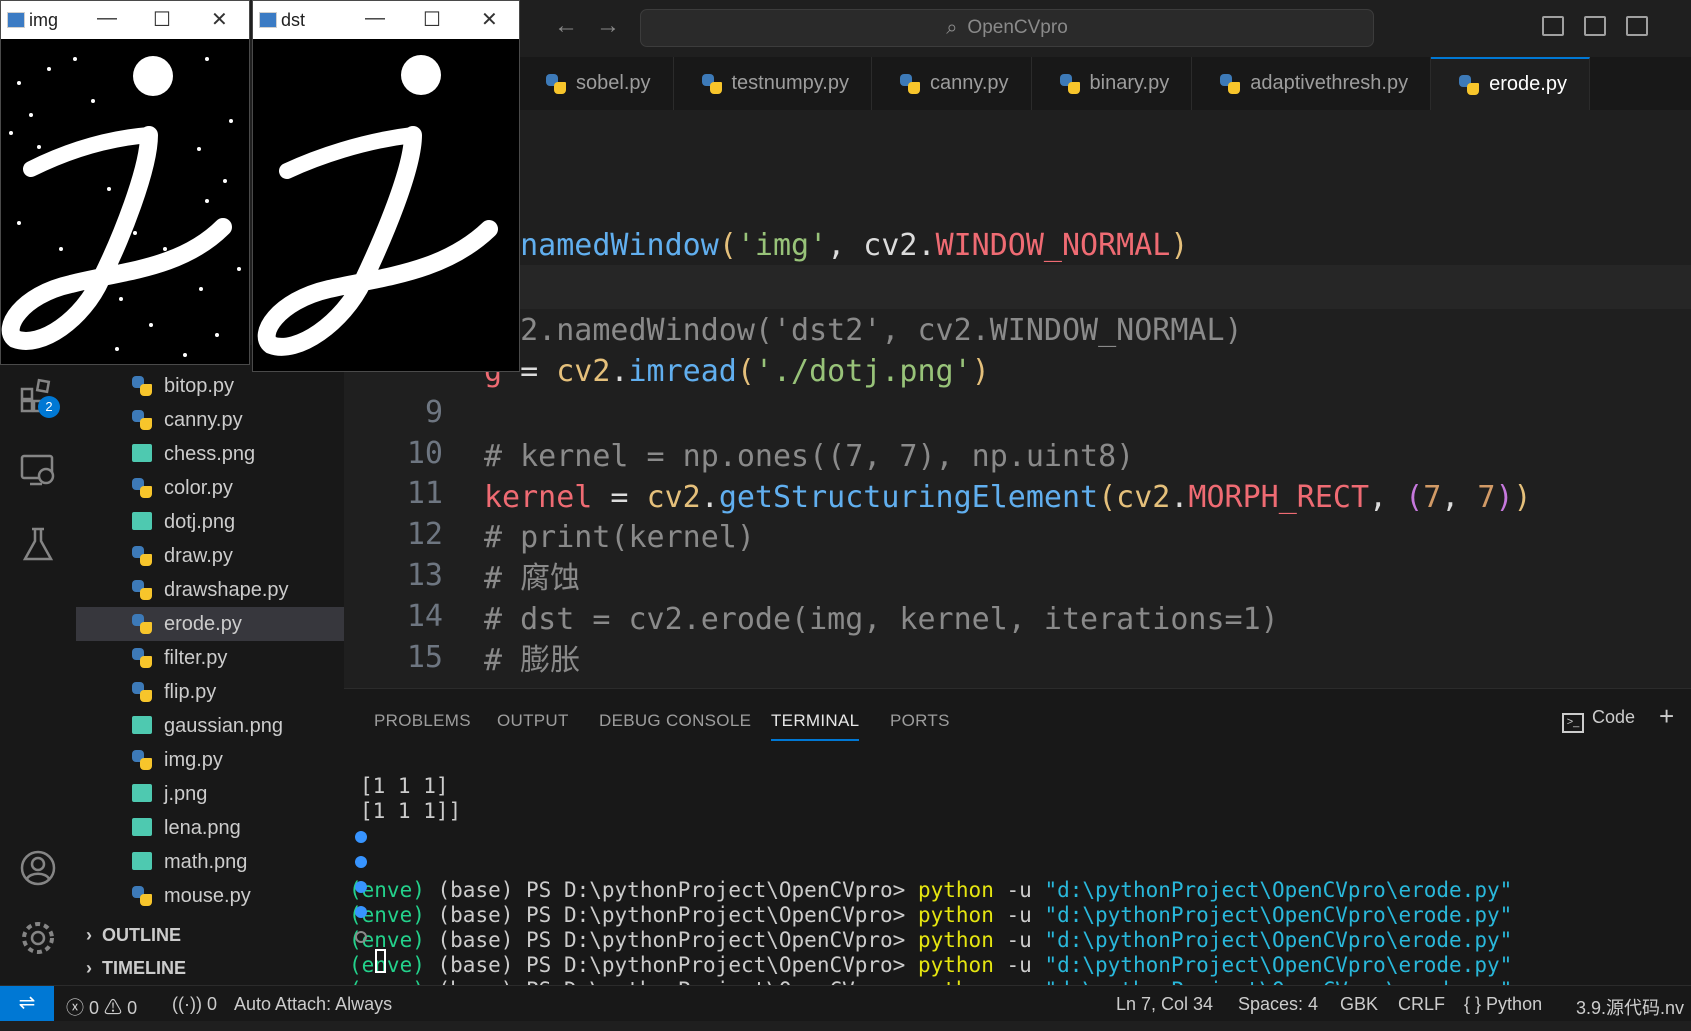  What do you see at coordinates (38, 395) in the screenshot?
I see `extensions-icon` at bounding box center [38, 395].